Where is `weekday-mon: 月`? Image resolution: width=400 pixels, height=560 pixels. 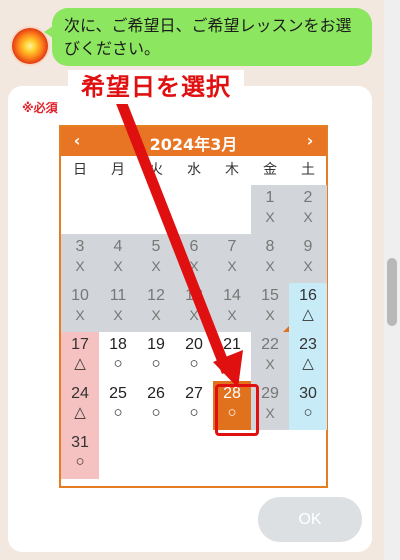
weekday-mon: 月 is located at coordinates (118, 170).